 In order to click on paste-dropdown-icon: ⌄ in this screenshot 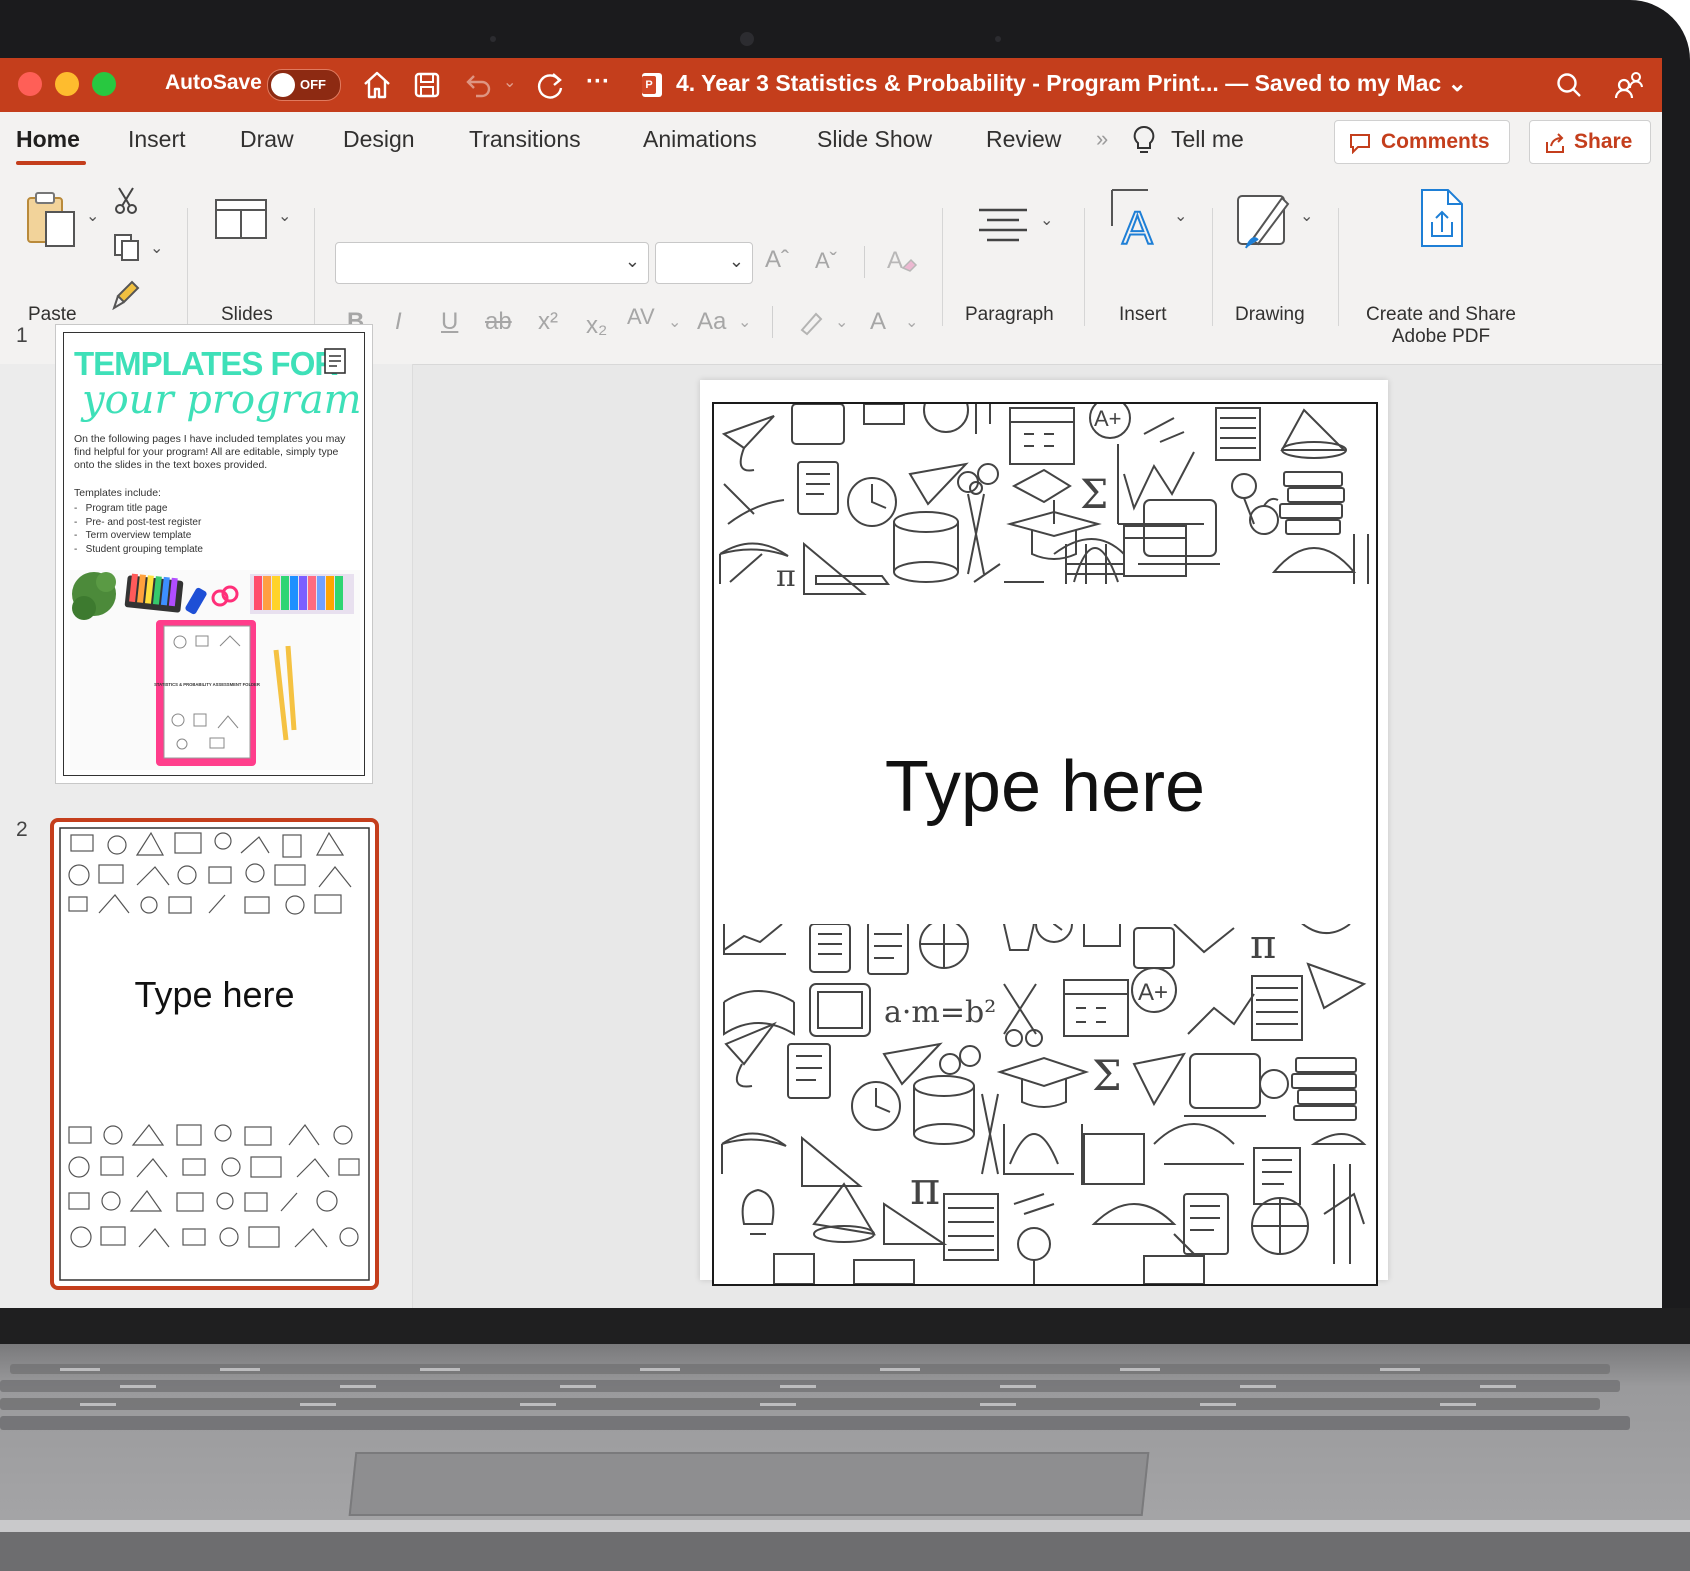, I will do `click(92, 216)`.